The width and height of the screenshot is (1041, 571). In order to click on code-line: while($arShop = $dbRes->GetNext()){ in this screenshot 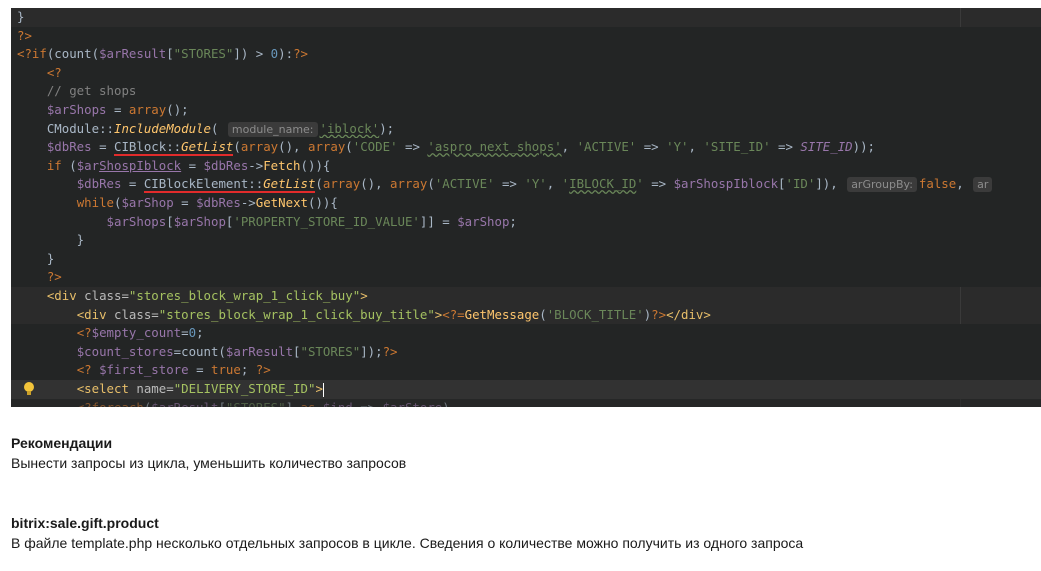, I will do `click(526, 203)`.